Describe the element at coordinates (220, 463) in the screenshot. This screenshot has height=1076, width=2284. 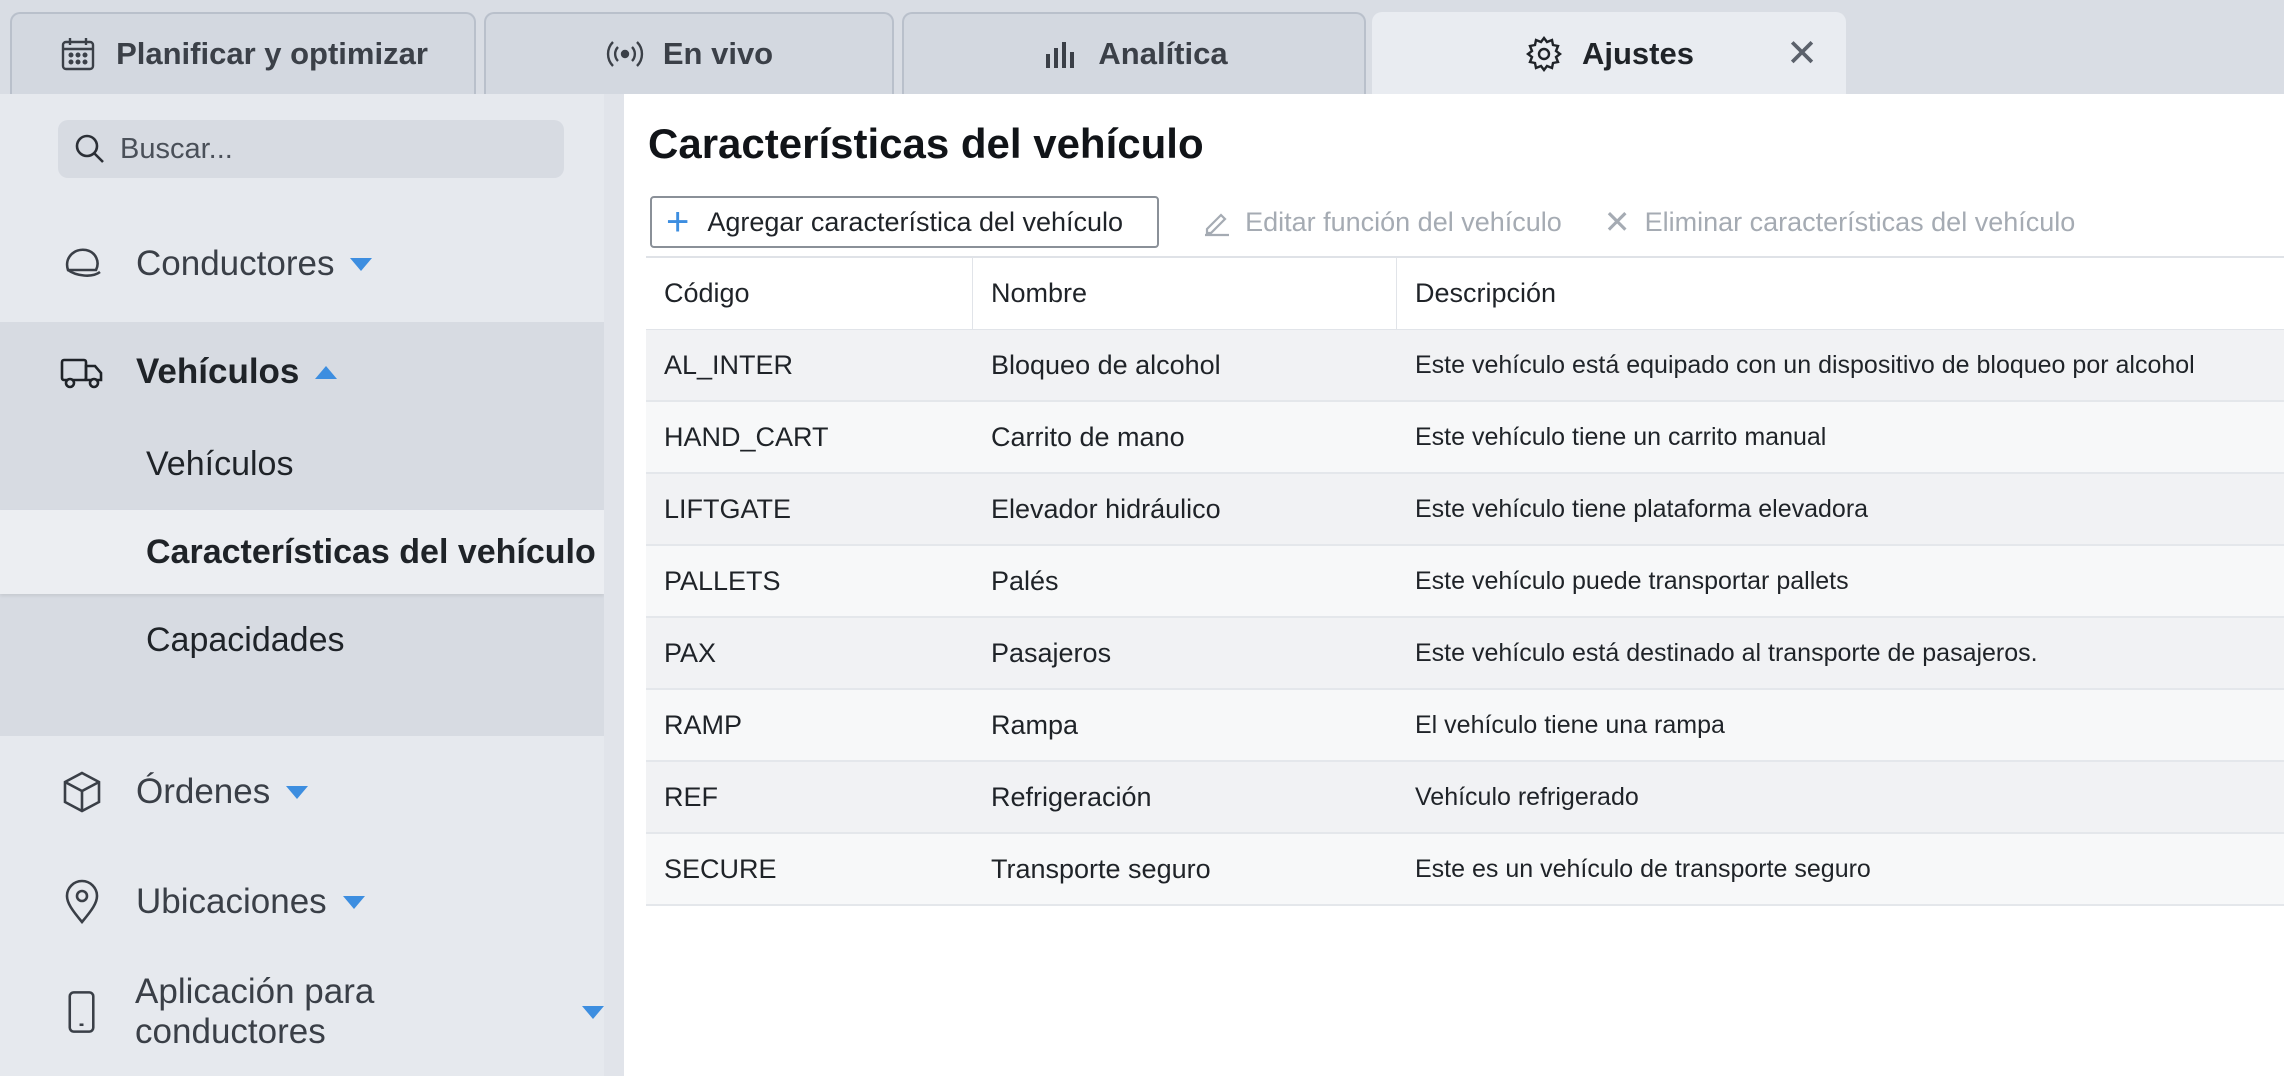
I see `sidebar-subitem-label: Vehículos` at that location.